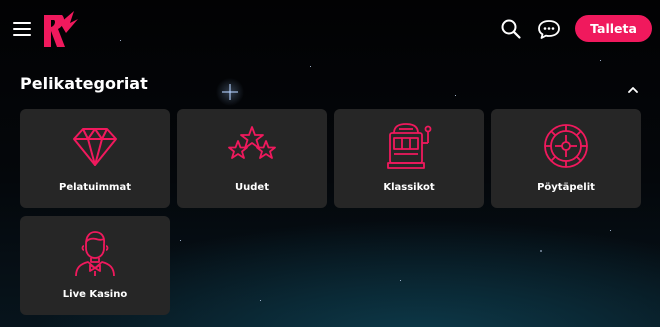 The width and height of the screenshot is (660, 327). Describe the element at coordinates (409, 146) in the screenshot. I see `slot-machine-icon` at that location.